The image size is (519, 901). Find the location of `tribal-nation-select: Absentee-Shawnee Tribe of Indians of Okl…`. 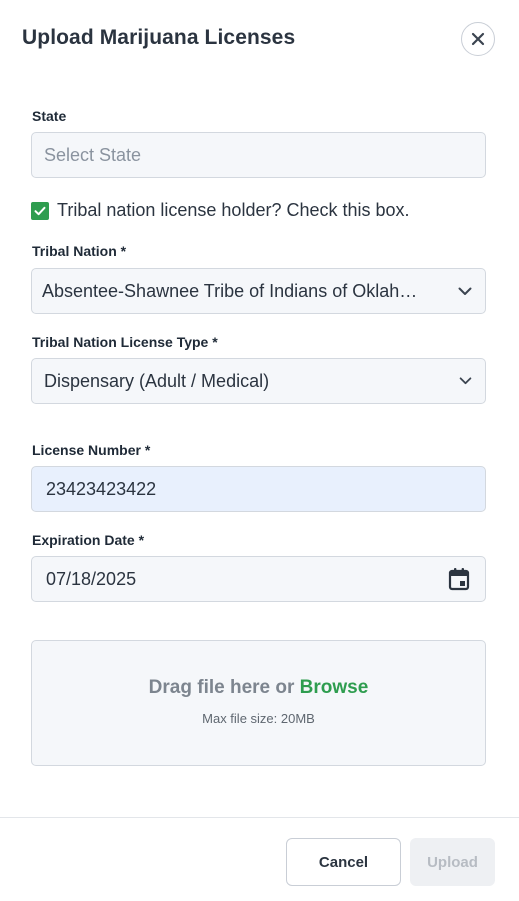

tribal-nation-select: Absentee-Shawnee Tribe of Indians of Okl… is located at coordinates (258, 291).